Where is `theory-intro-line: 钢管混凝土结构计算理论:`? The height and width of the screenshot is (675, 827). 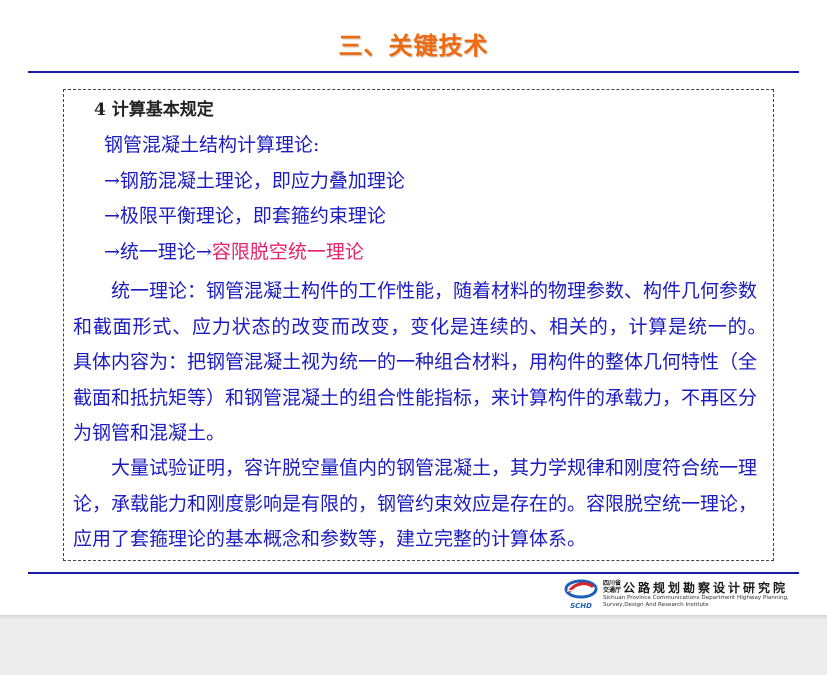 theory-intro-line: 钢管混凝土结构计算理论: is located at coordinates (212, 145).